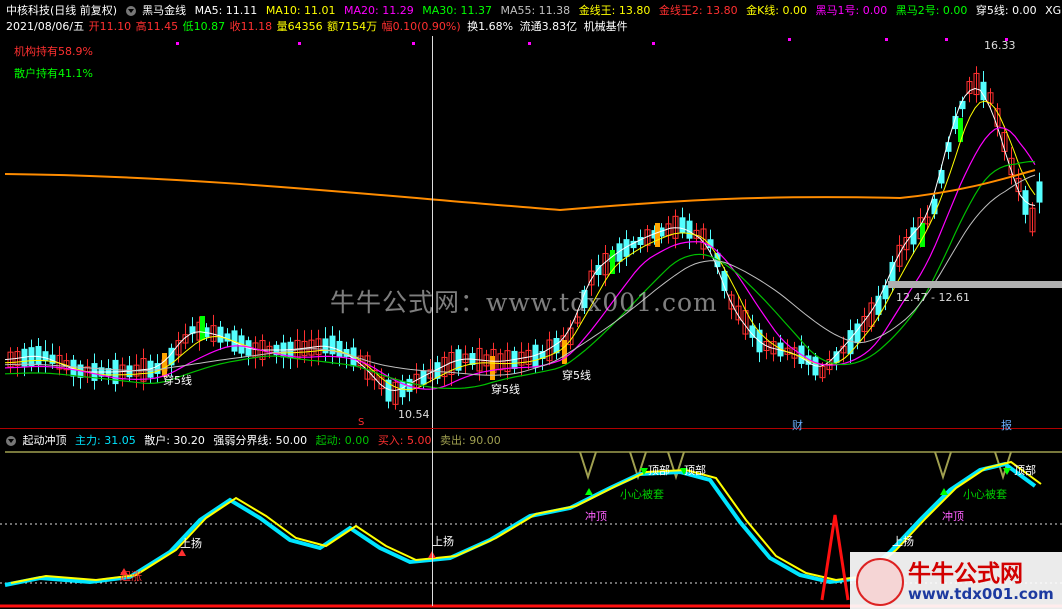  What do you see at coordinates (953, 516) in the screenshot?
I see `sub-label-chongding-2: 冲顶` at bounding box center [953, 516].